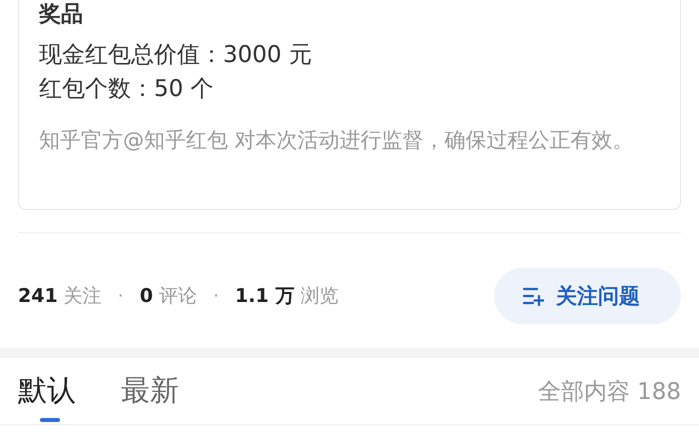  What do you see at coordinates (146, 296) in the screenshot?
I see `stat-count: 0` at bounding box center [146, 296].